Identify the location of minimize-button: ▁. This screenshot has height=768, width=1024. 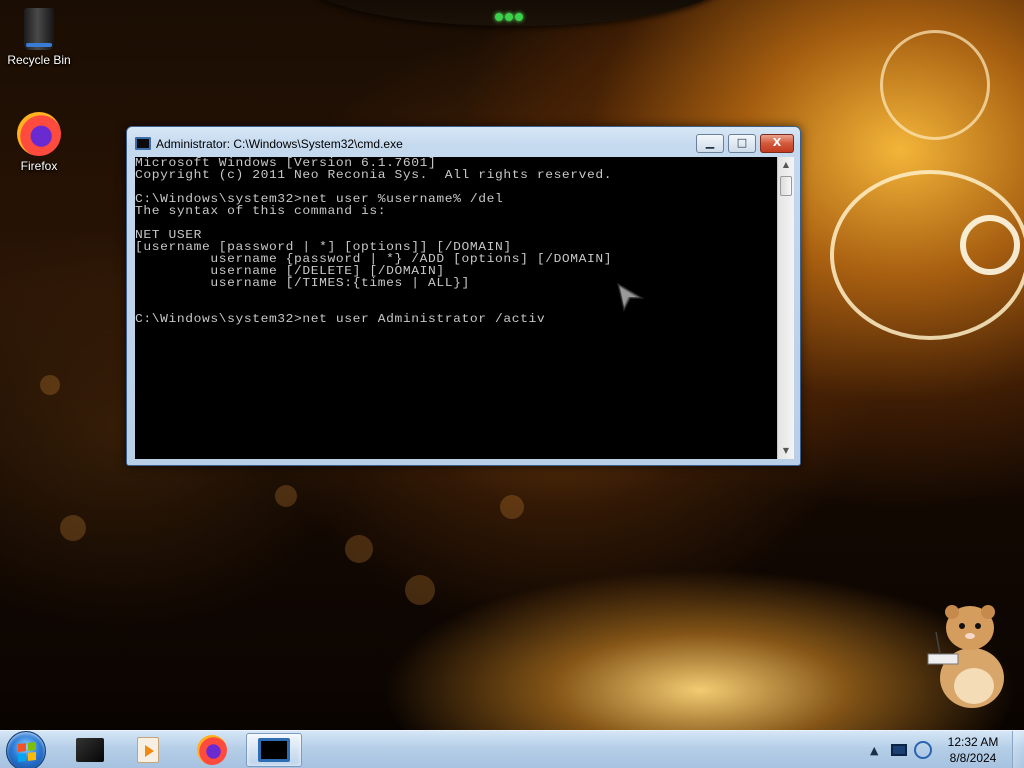
(710, 143).